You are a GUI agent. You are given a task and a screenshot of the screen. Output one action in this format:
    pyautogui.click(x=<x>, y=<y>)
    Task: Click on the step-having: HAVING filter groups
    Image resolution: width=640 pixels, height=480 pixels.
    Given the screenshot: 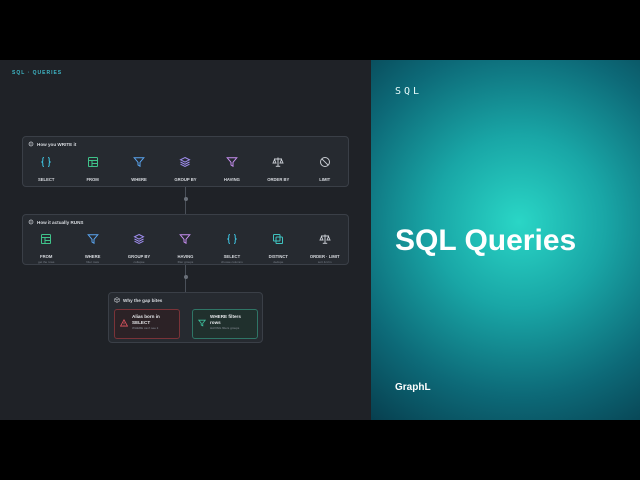 What is the action you would take?
    pyautogui.click(x=185, y=248)
    